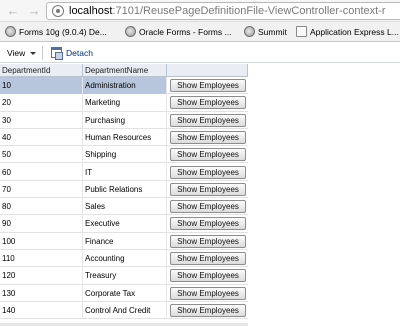  I want to click on table-row: 80 Sales Show Employees, so click(124, 207).